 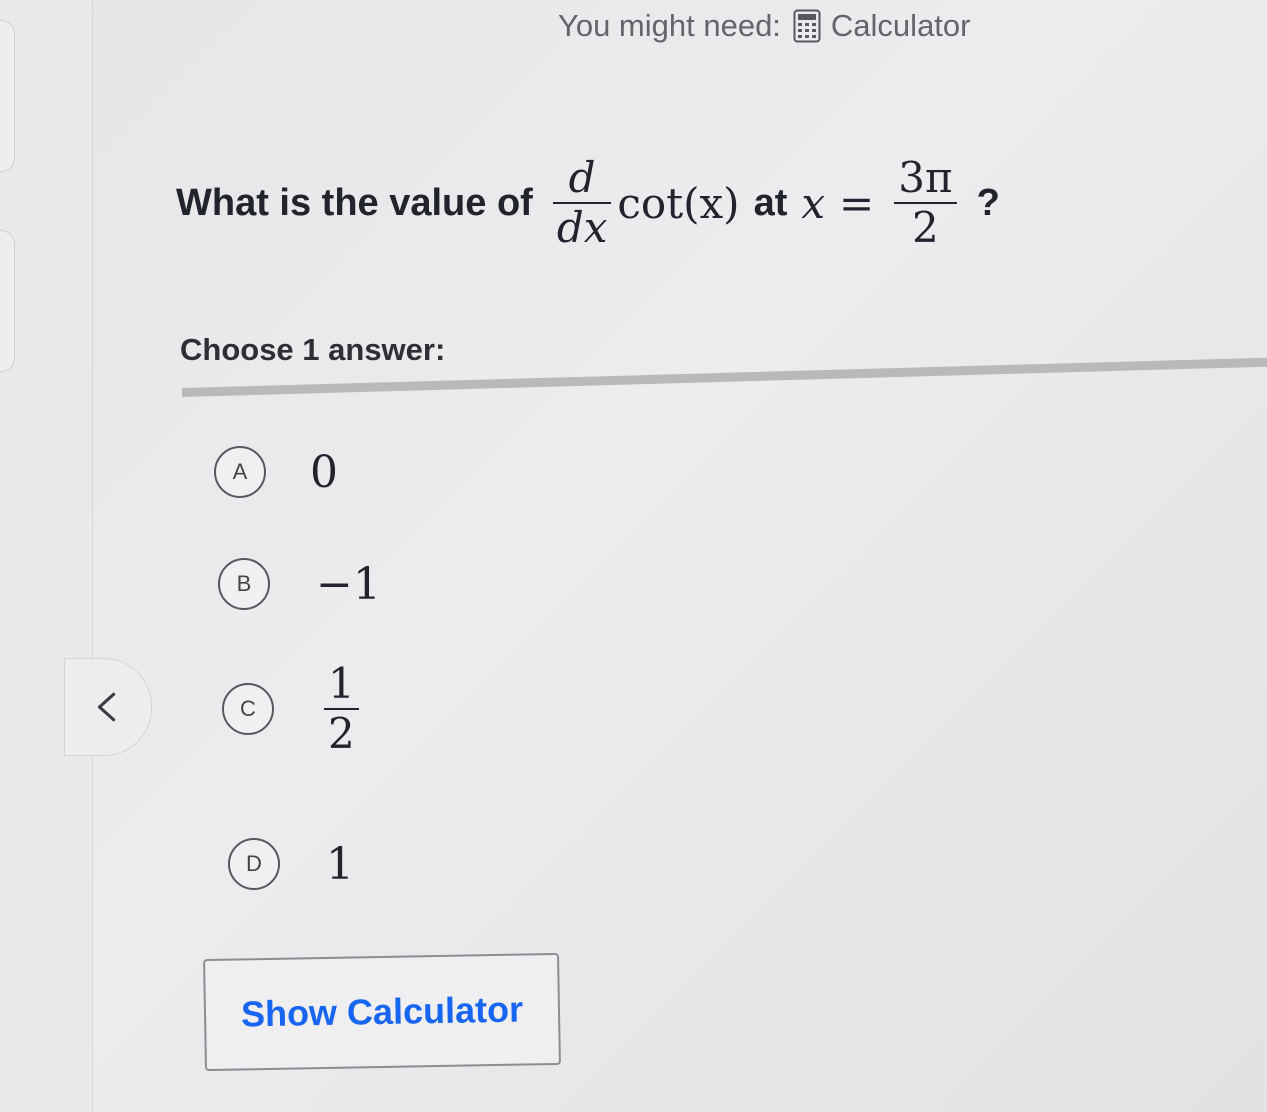 What do you see at coordinates (813, 203) in the screenshot?
I see `variable: x` at bounding box center [813, 203].